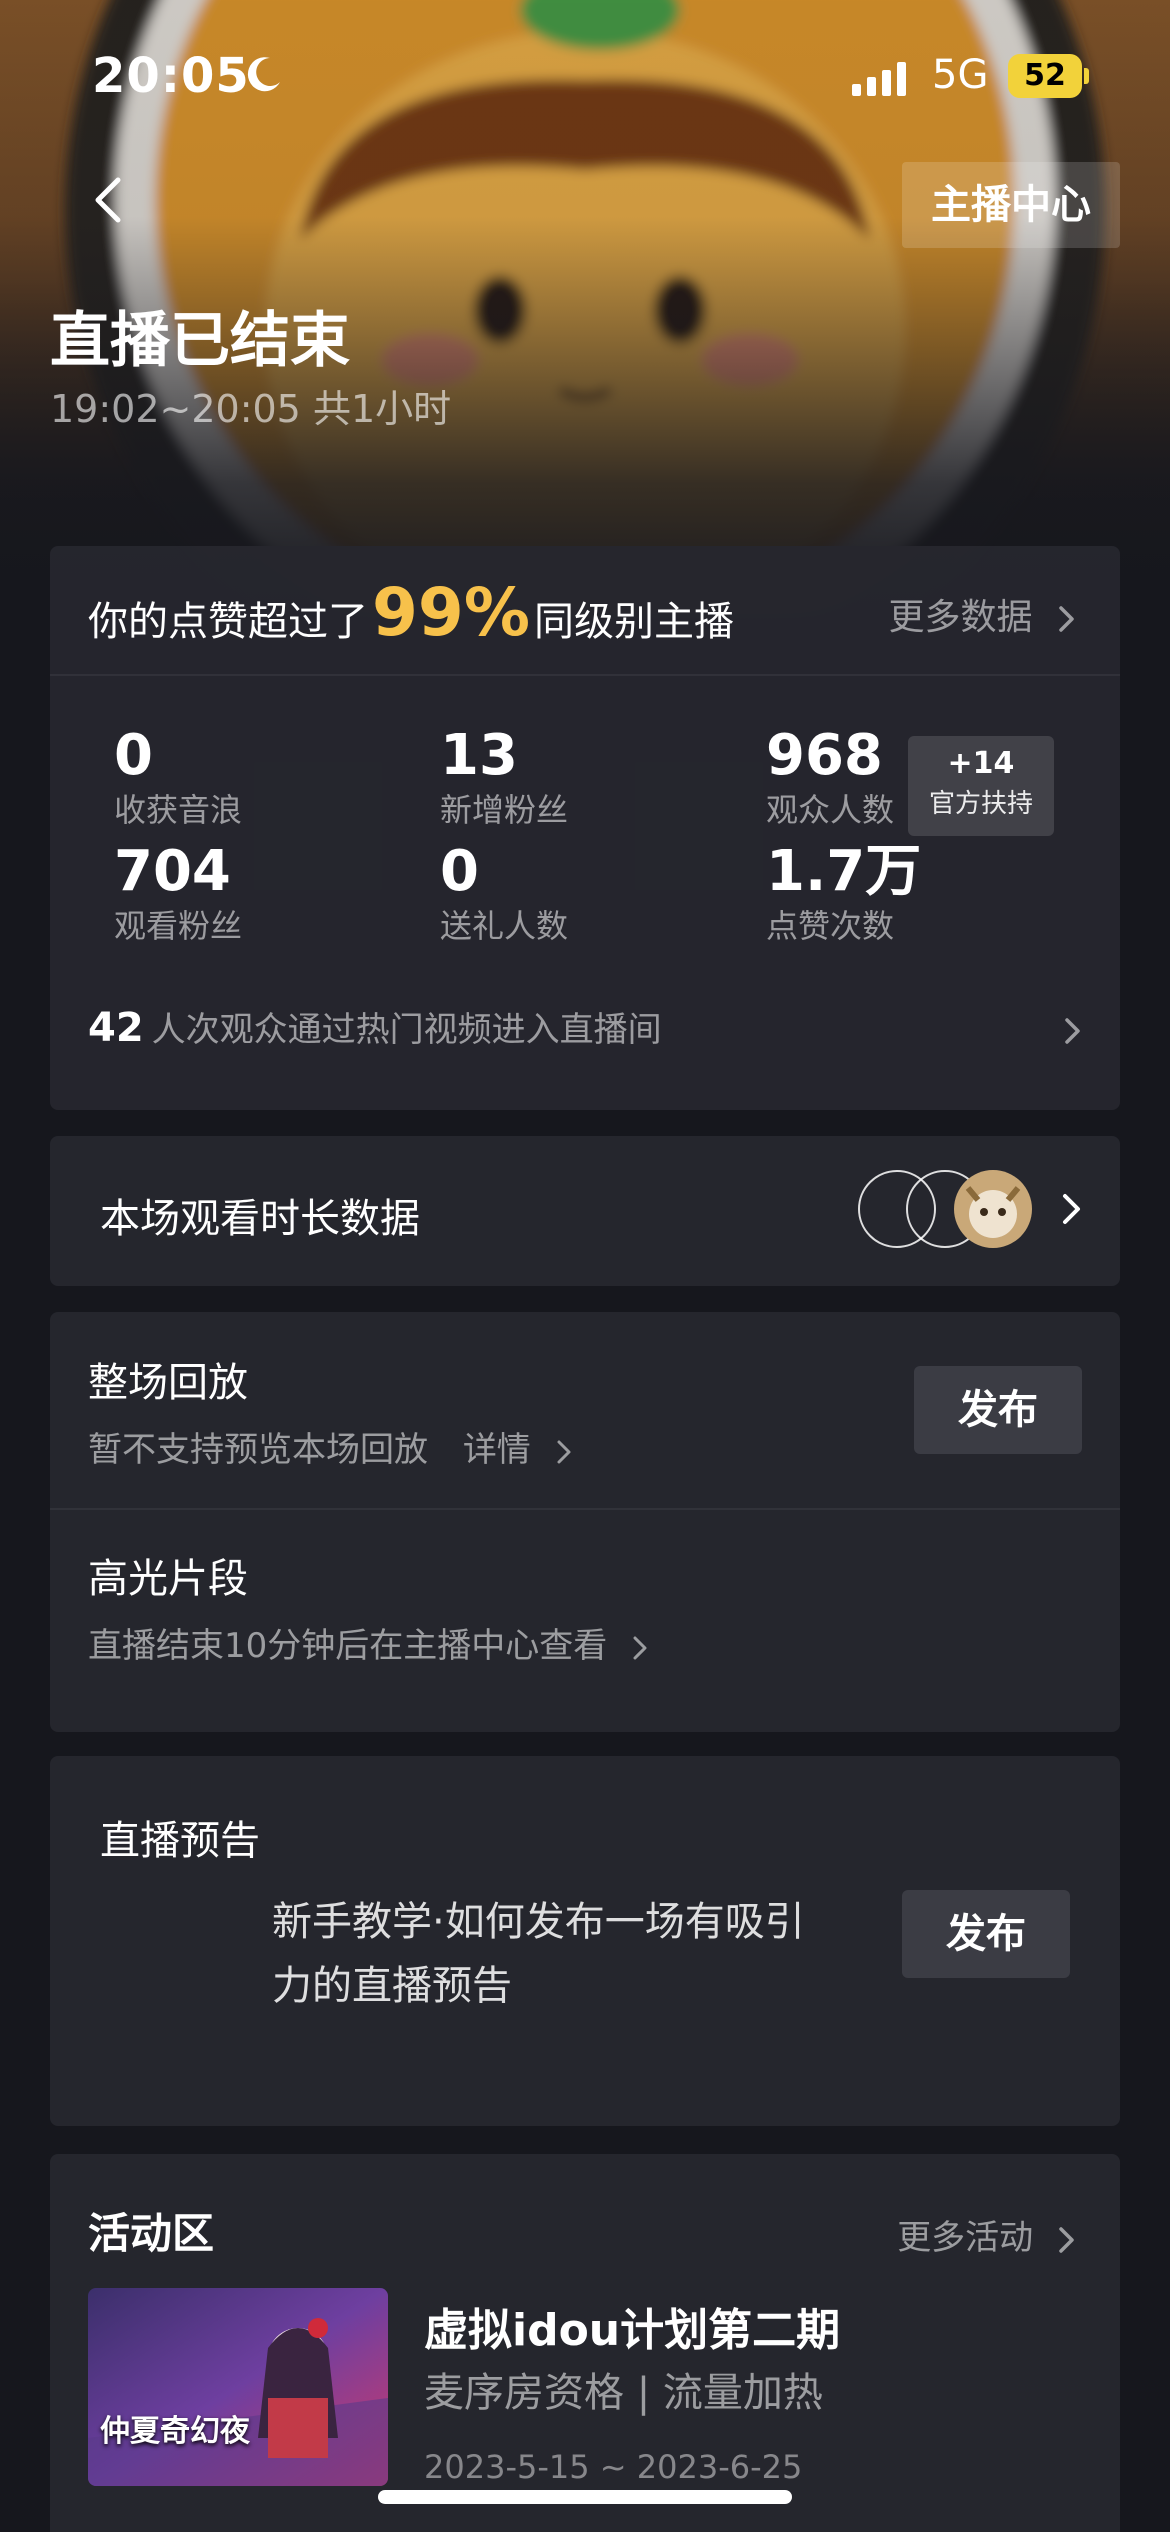 Image resolution: width=1170 pixels, height=2532 pixels. I want to click on stat-label: 新增粉丝, so click(504, 810).